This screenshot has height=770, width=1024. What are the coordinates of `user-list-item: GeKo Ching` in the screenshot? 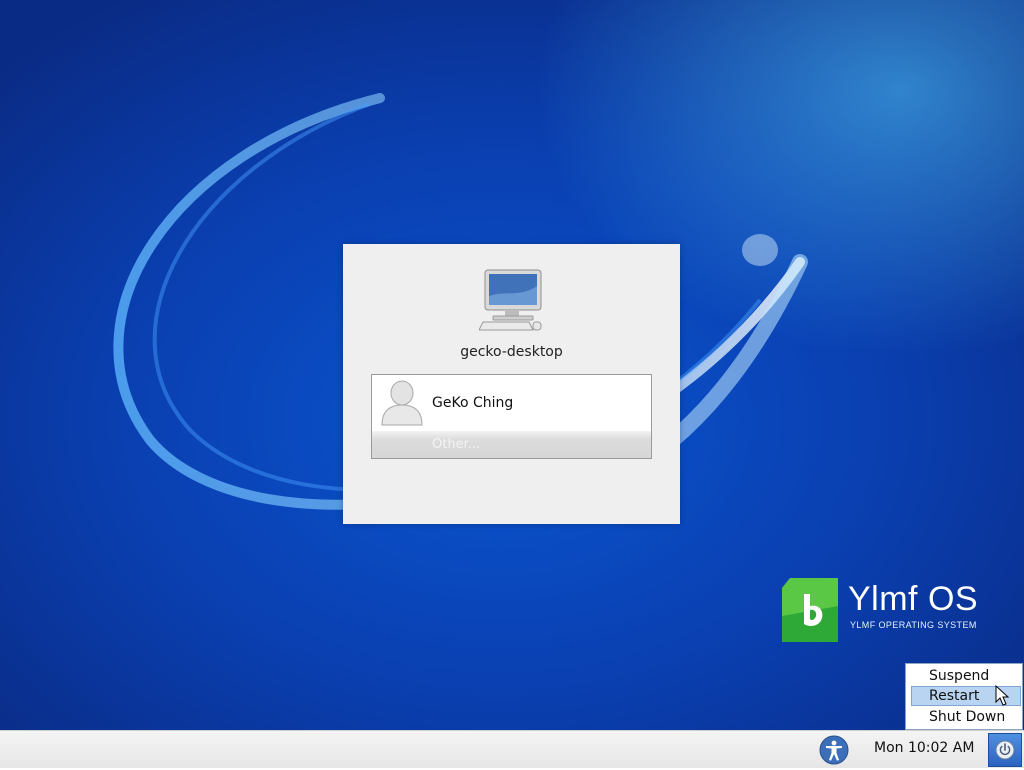 It's located at (511, 403).